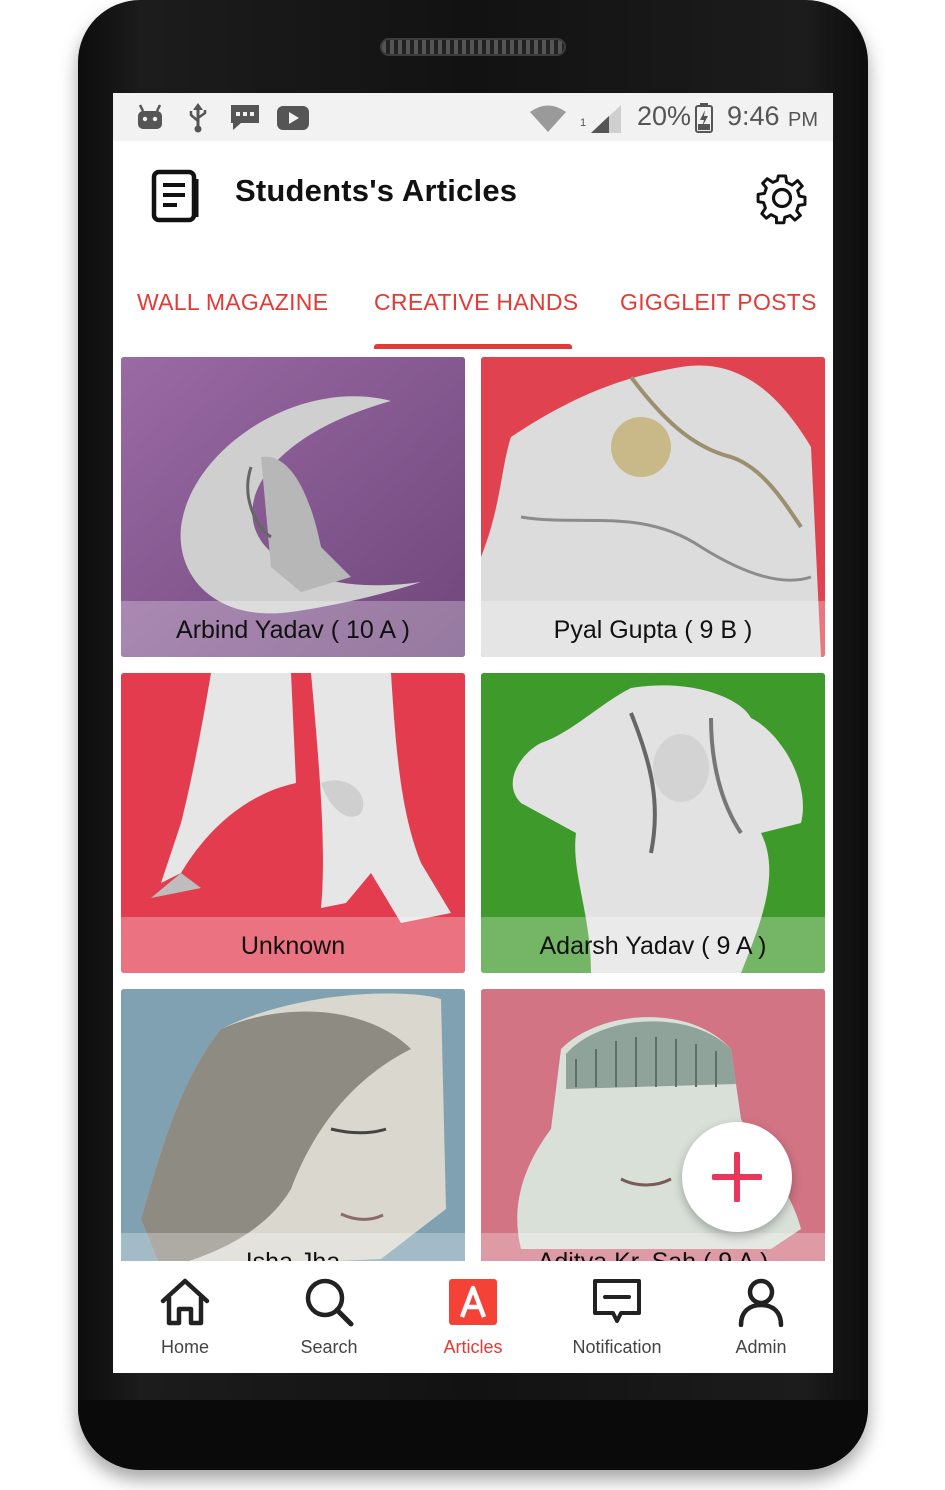 The width and height of the screenshot is (945, 1490). Describe the element at coordinates (617, 1301) in the screenshot. I see `notification-icon` at that location.